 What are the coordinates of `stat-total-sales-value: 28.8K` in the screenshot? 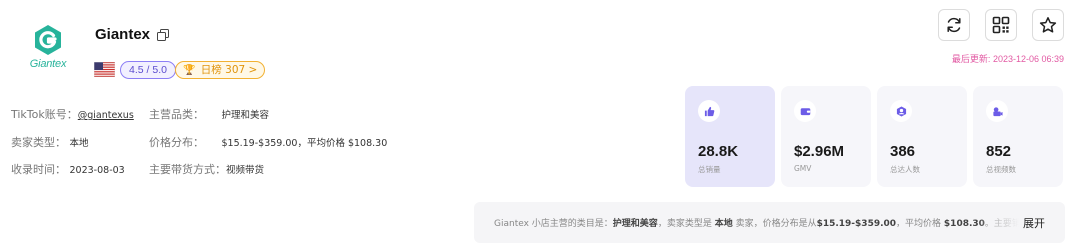 It's located at (718, 151).